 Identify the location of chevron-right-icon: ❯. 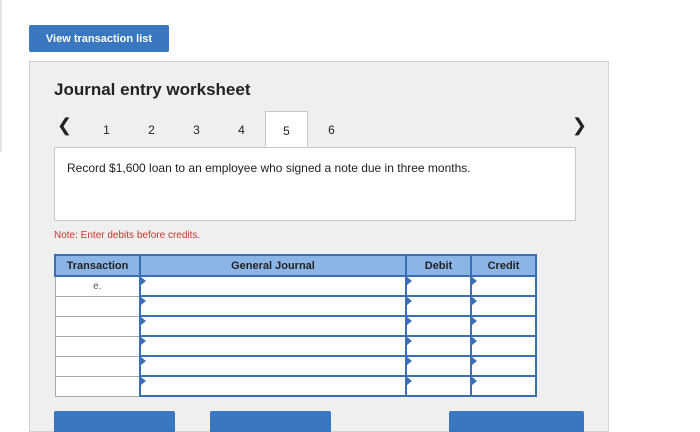
(579, 125).